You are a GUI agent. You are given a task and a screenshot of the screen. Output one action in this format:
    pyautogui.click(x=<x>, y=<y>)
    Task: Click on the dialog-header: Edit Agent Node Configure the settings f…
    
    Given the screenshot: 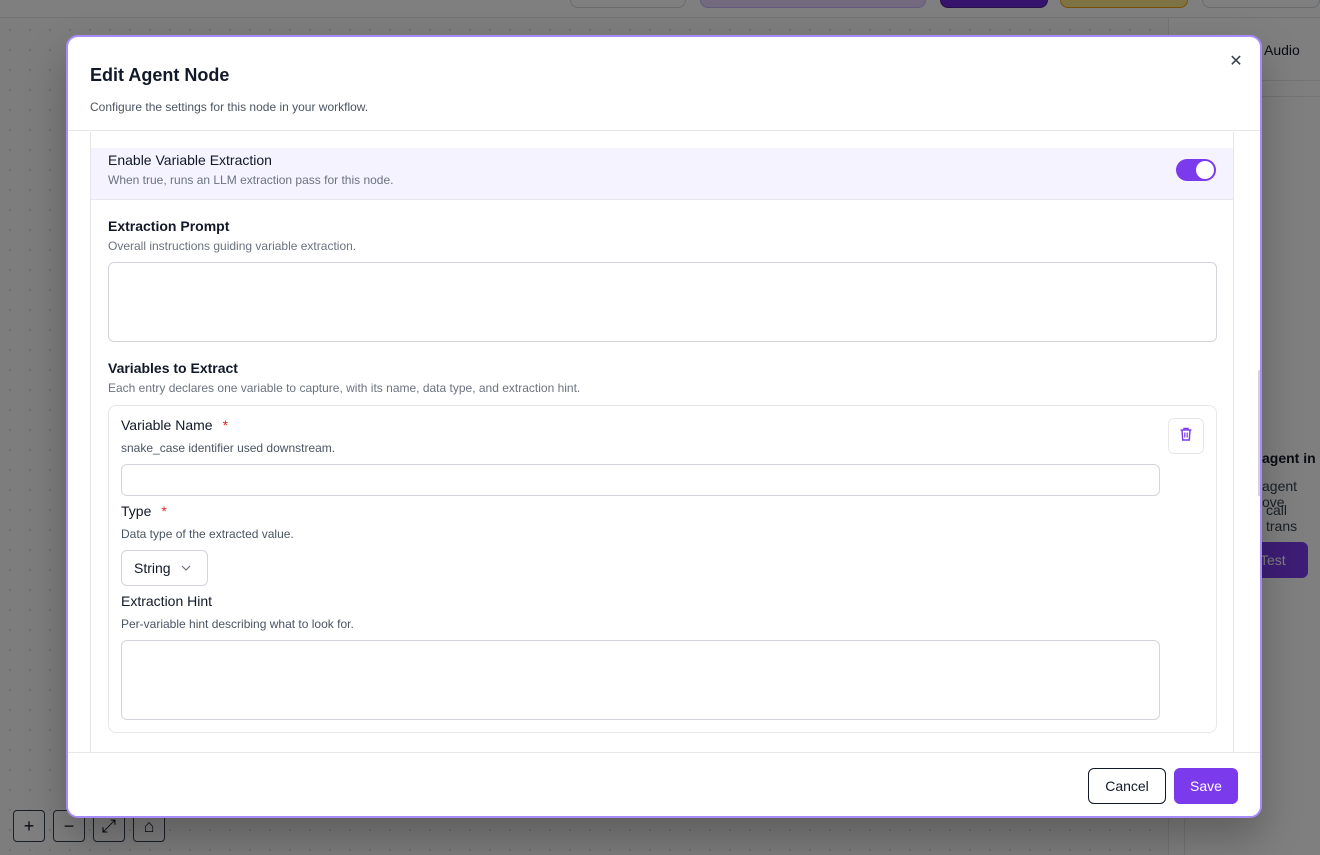 What is the action you would take?
    pyautogui.click(x=664, y=84)
    